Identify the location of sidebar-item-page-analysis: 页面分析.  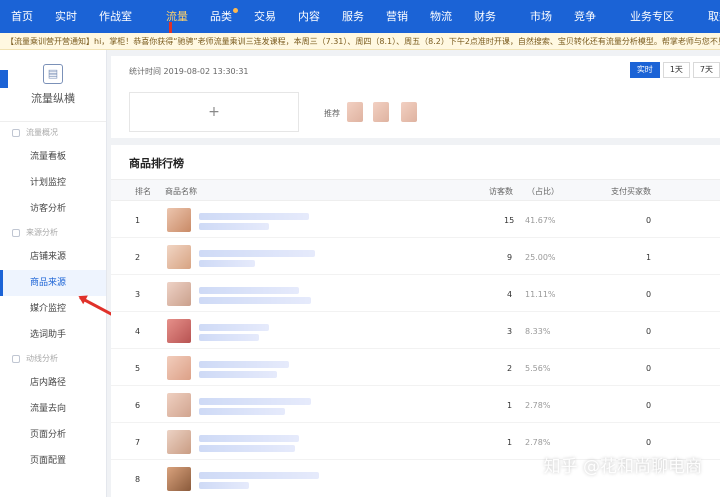
(53, 435).